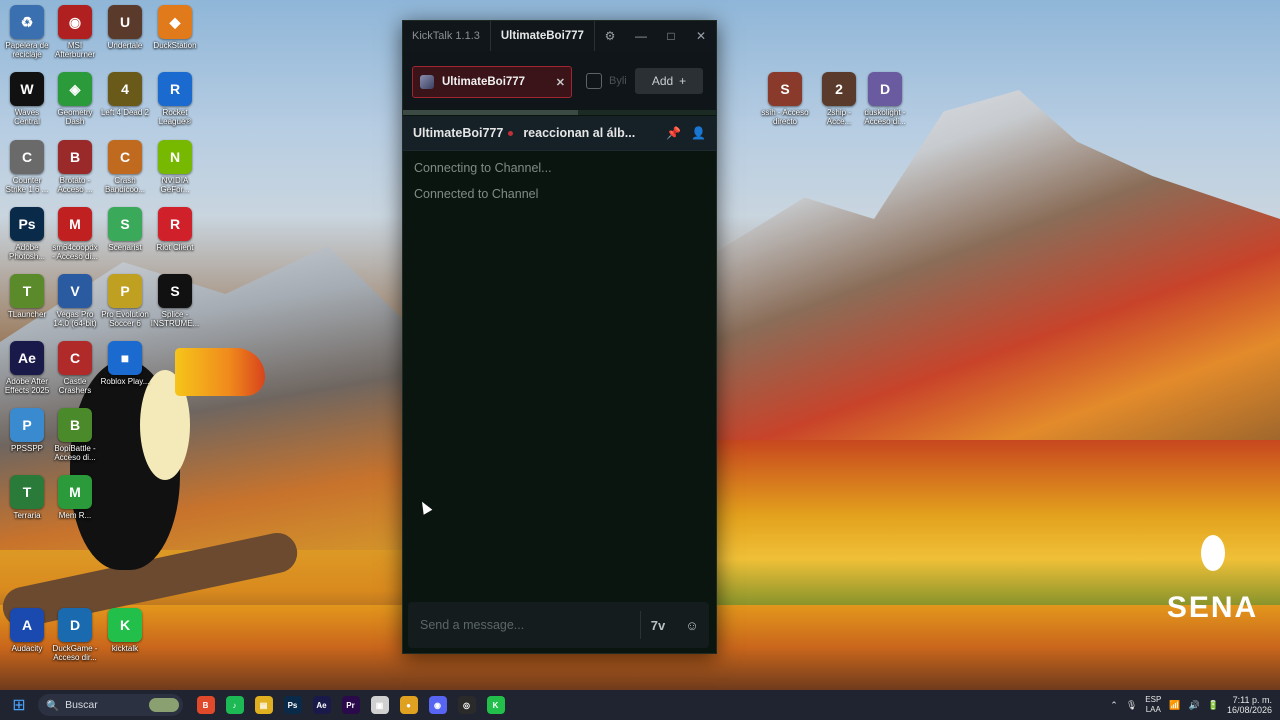  What do you see at coordinates (27, 291) in the screenshot?
I see `app-icon: T` at bounding box center [27, 291].